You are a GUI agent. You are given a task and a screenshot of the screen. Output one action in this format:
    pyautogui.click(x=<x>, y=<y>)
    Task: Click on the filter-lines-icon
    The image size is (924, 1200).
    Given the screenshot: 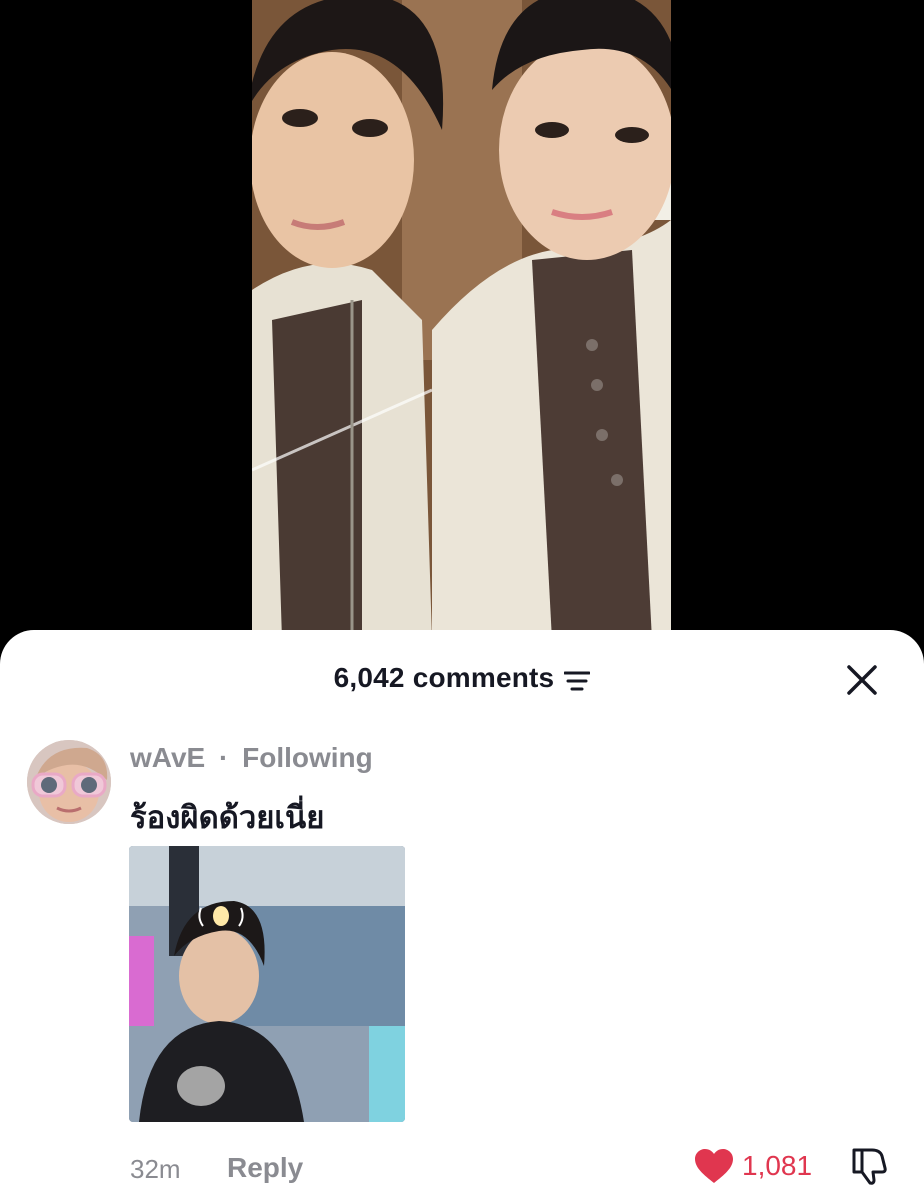 What is the action you would take?
    pyautogui.click(x=577, y=679)
    